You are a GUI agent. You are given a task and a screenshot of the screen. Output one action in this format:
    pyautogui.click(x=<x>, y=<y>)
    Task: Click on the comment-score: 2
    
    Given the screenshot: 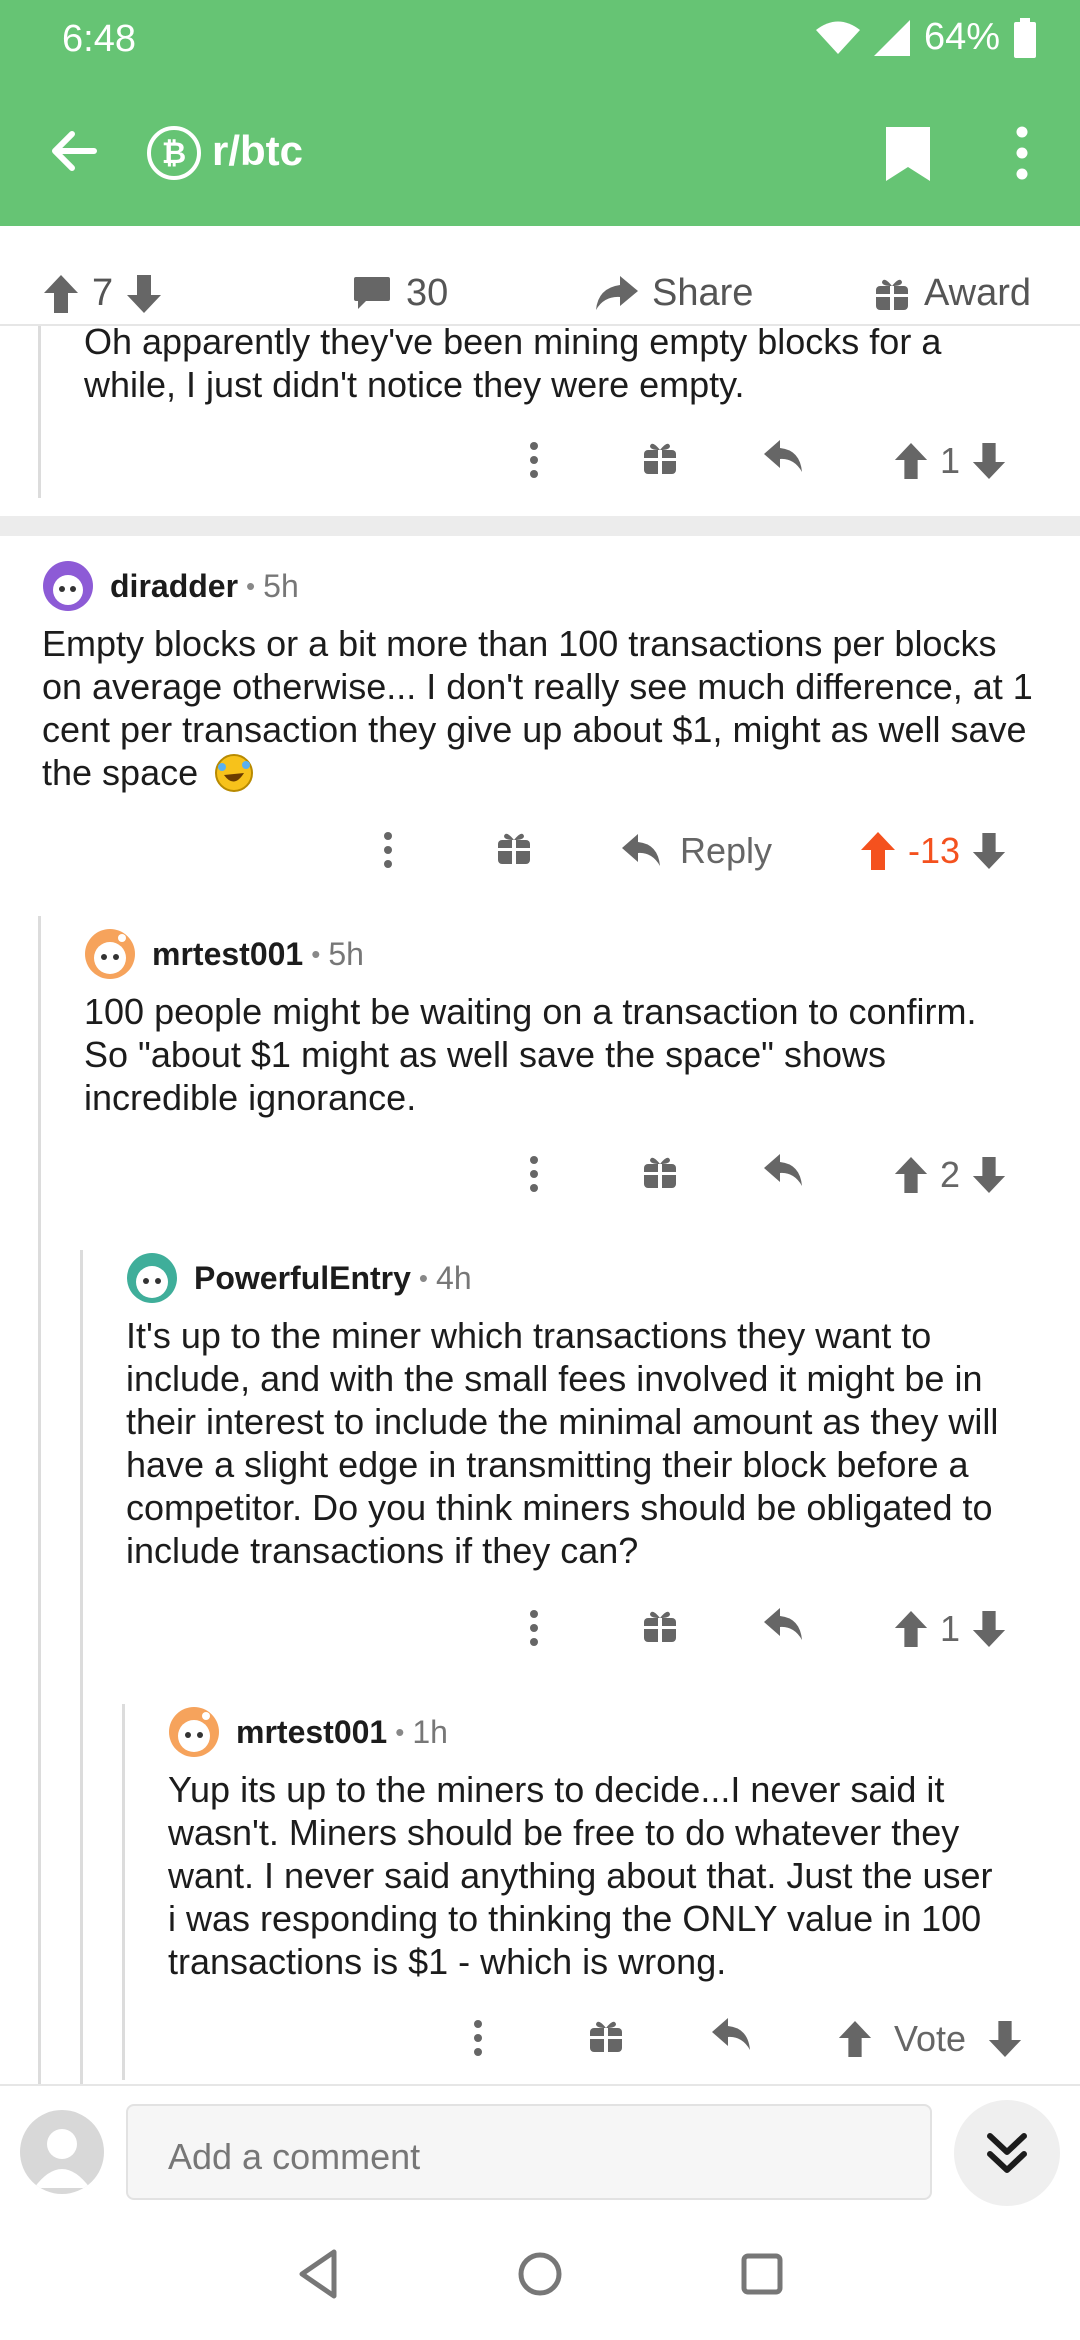 What is the action you would take?
    pyautogui.click(x=950, y=1174)
    